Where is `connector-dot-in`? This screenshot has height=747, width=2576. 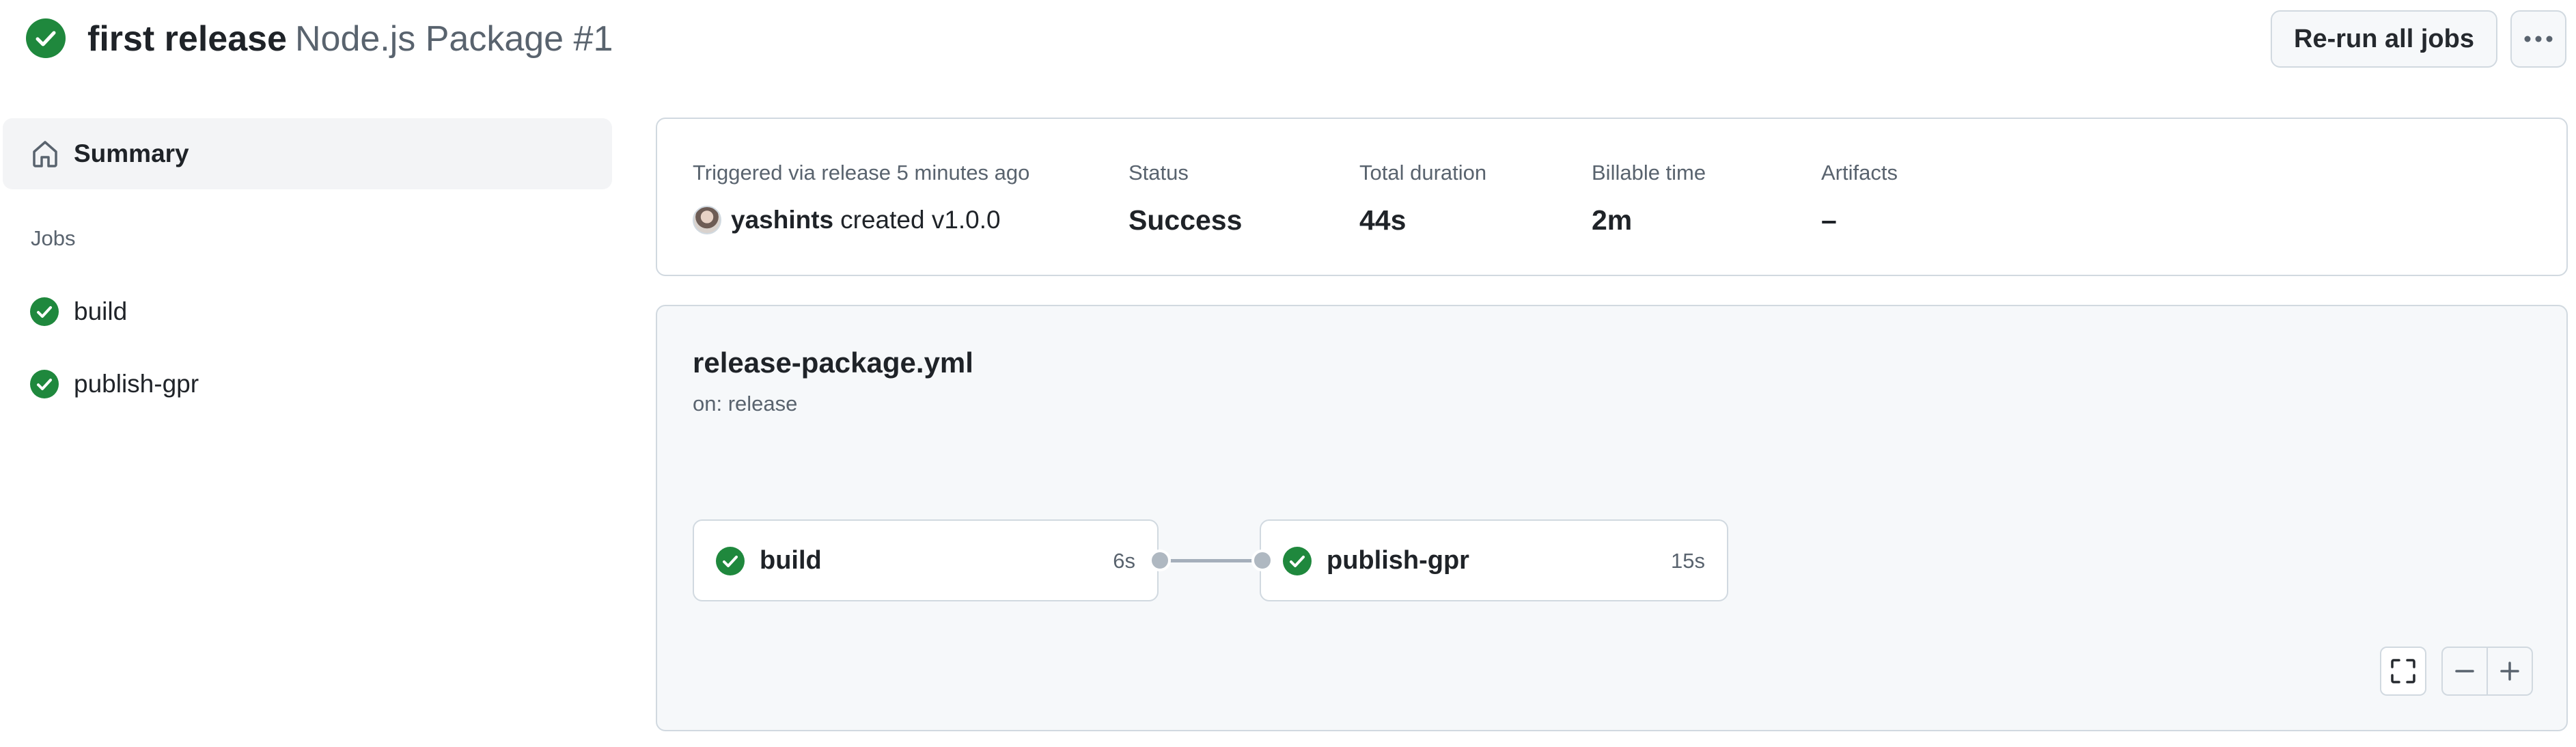
connector-dot-in is located at coordinates (1262, 560).